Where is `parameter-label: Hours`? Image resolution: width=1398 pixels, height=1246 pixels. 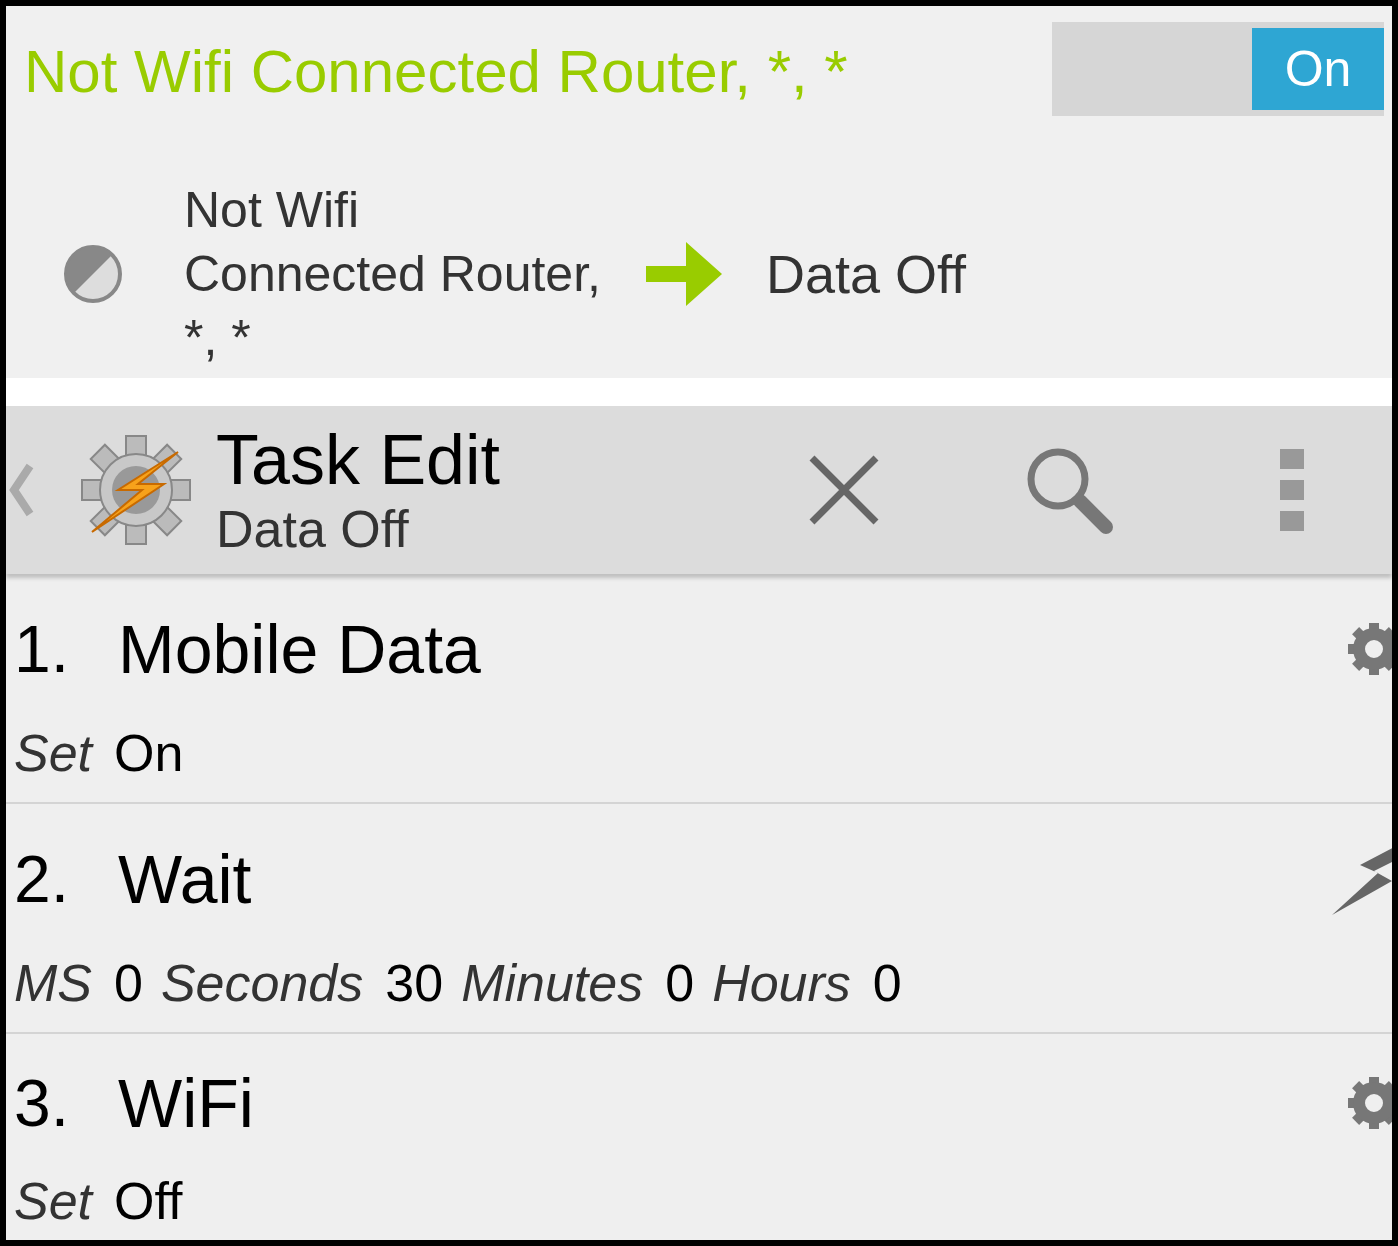 parameter-label: Hours is located at coordinates (781, 983).